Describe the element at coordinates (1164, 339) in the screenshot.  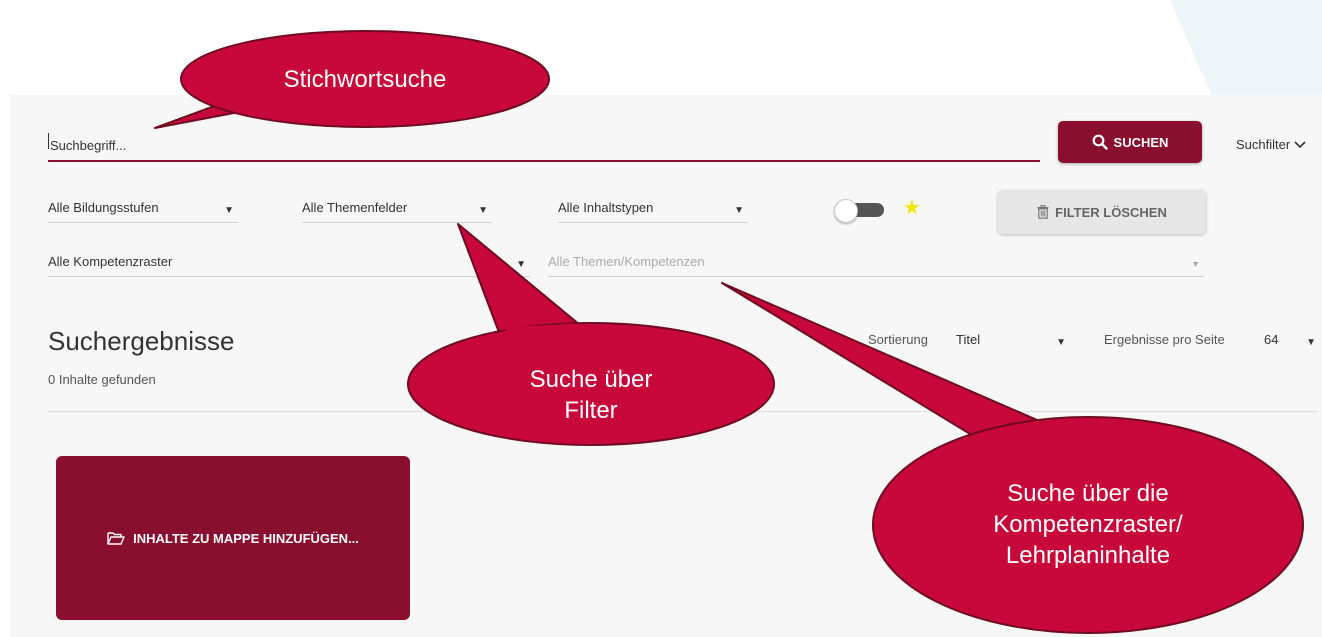
I see `per-page-label: Ergebnisse pro Seite` at that location.